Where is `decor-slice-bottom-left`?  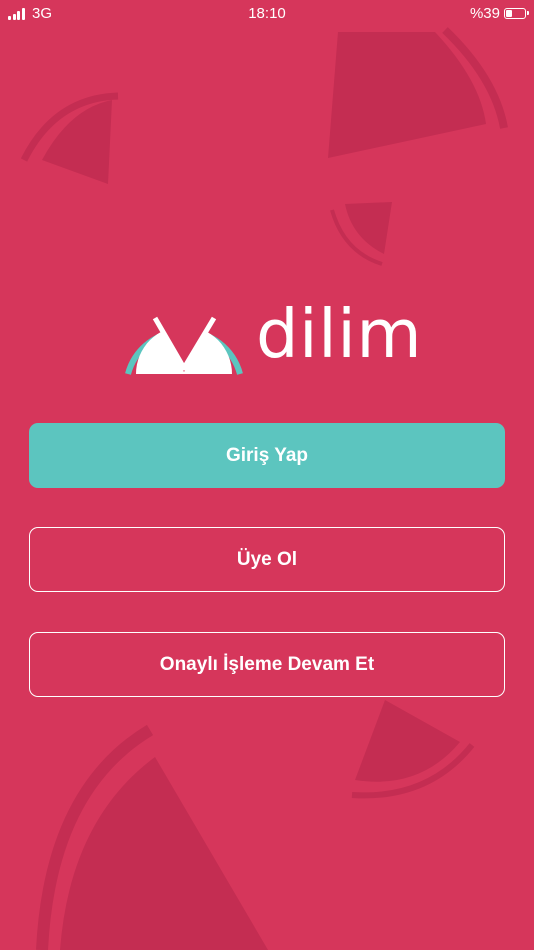
decor-slice-bottom-left is located at coordinates (152, 837).